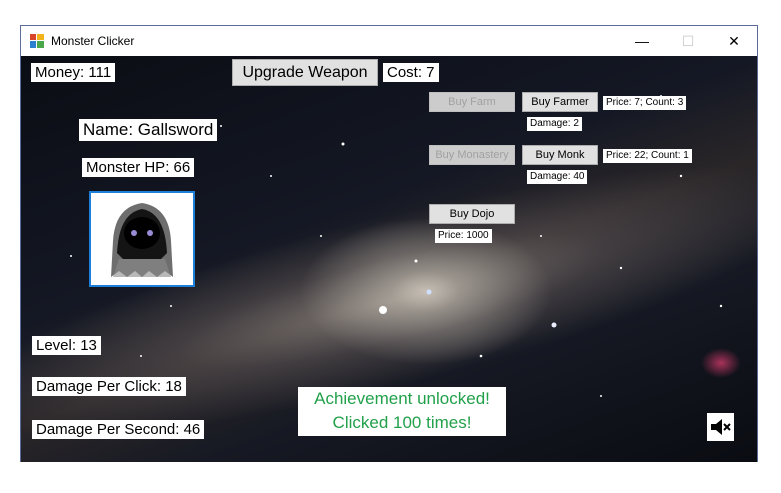  What do you see at coordinates (118, 429) in the screenshot?
I see `damage-per-second-label: Damage Per Second: 46` at bounding box center [118, 429].